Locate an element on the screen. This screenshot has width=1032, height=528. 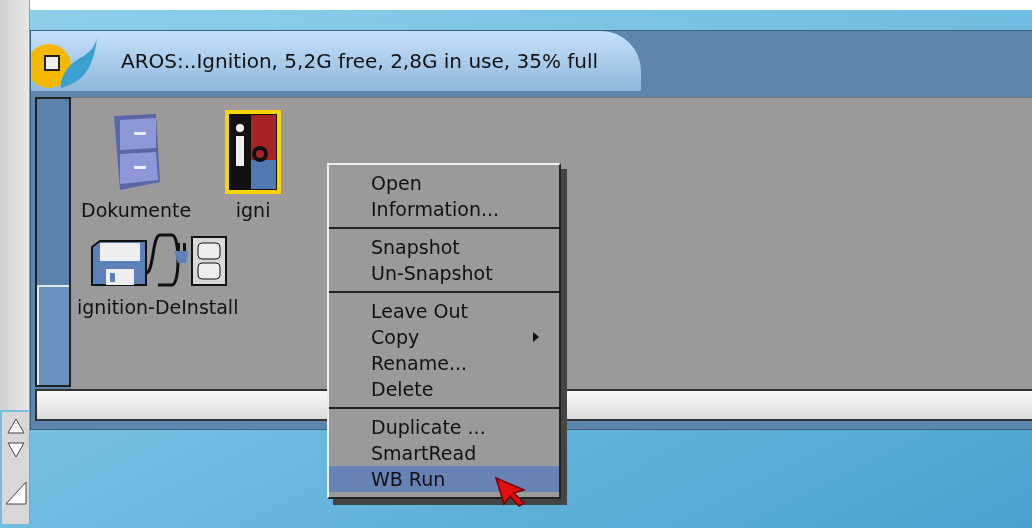
menu-item: SmartRead is located at coordinates (444, 453).